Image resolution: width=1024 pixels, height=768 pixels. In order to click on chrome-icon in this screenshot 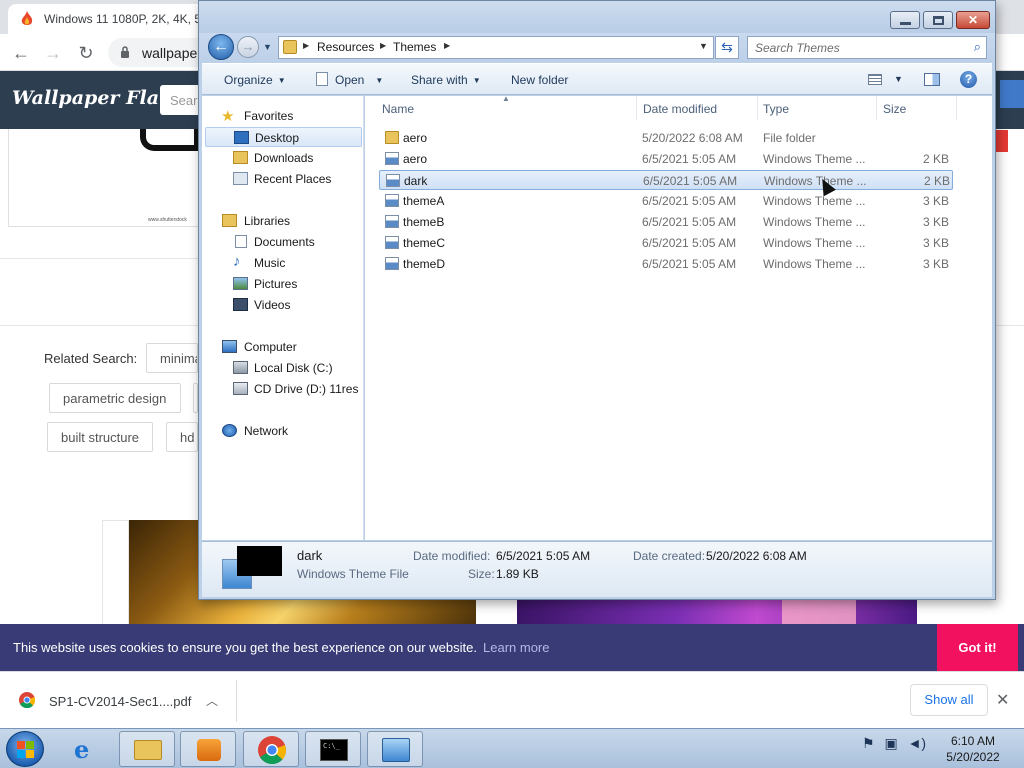, I will do `click(27, 700)`.